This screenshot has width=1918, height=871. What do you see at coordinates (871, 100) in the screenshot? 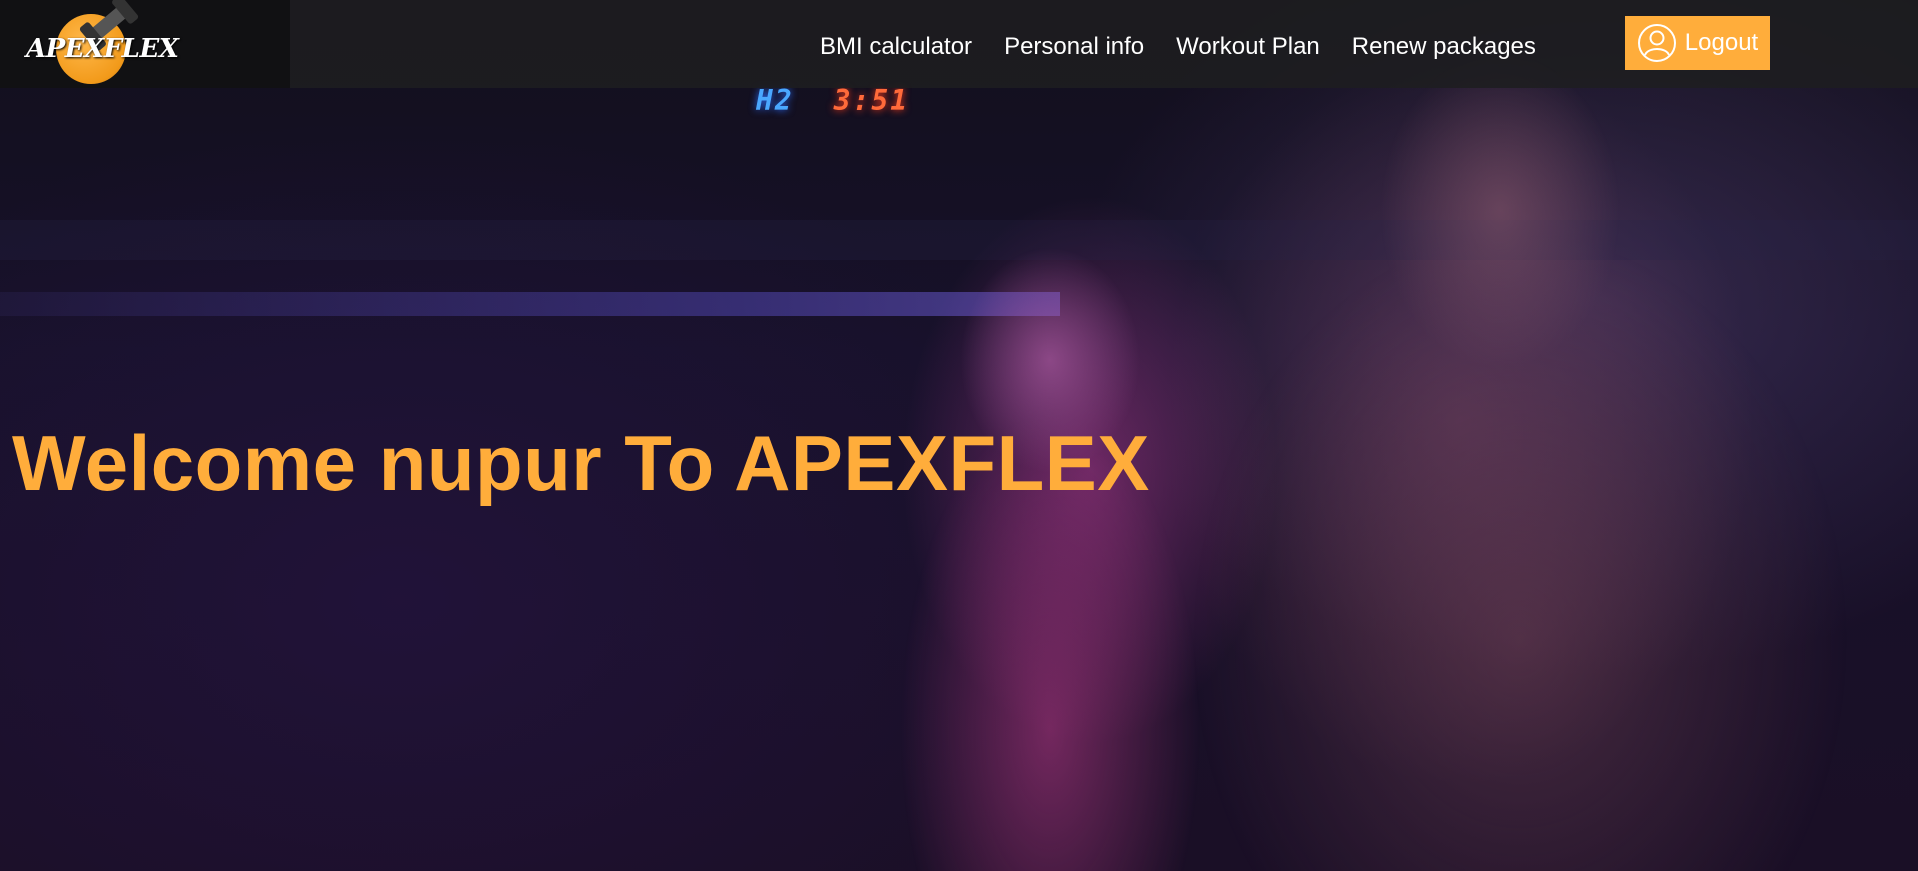
I see `timer-clock: 3:51` at bounding box center [871, 100].